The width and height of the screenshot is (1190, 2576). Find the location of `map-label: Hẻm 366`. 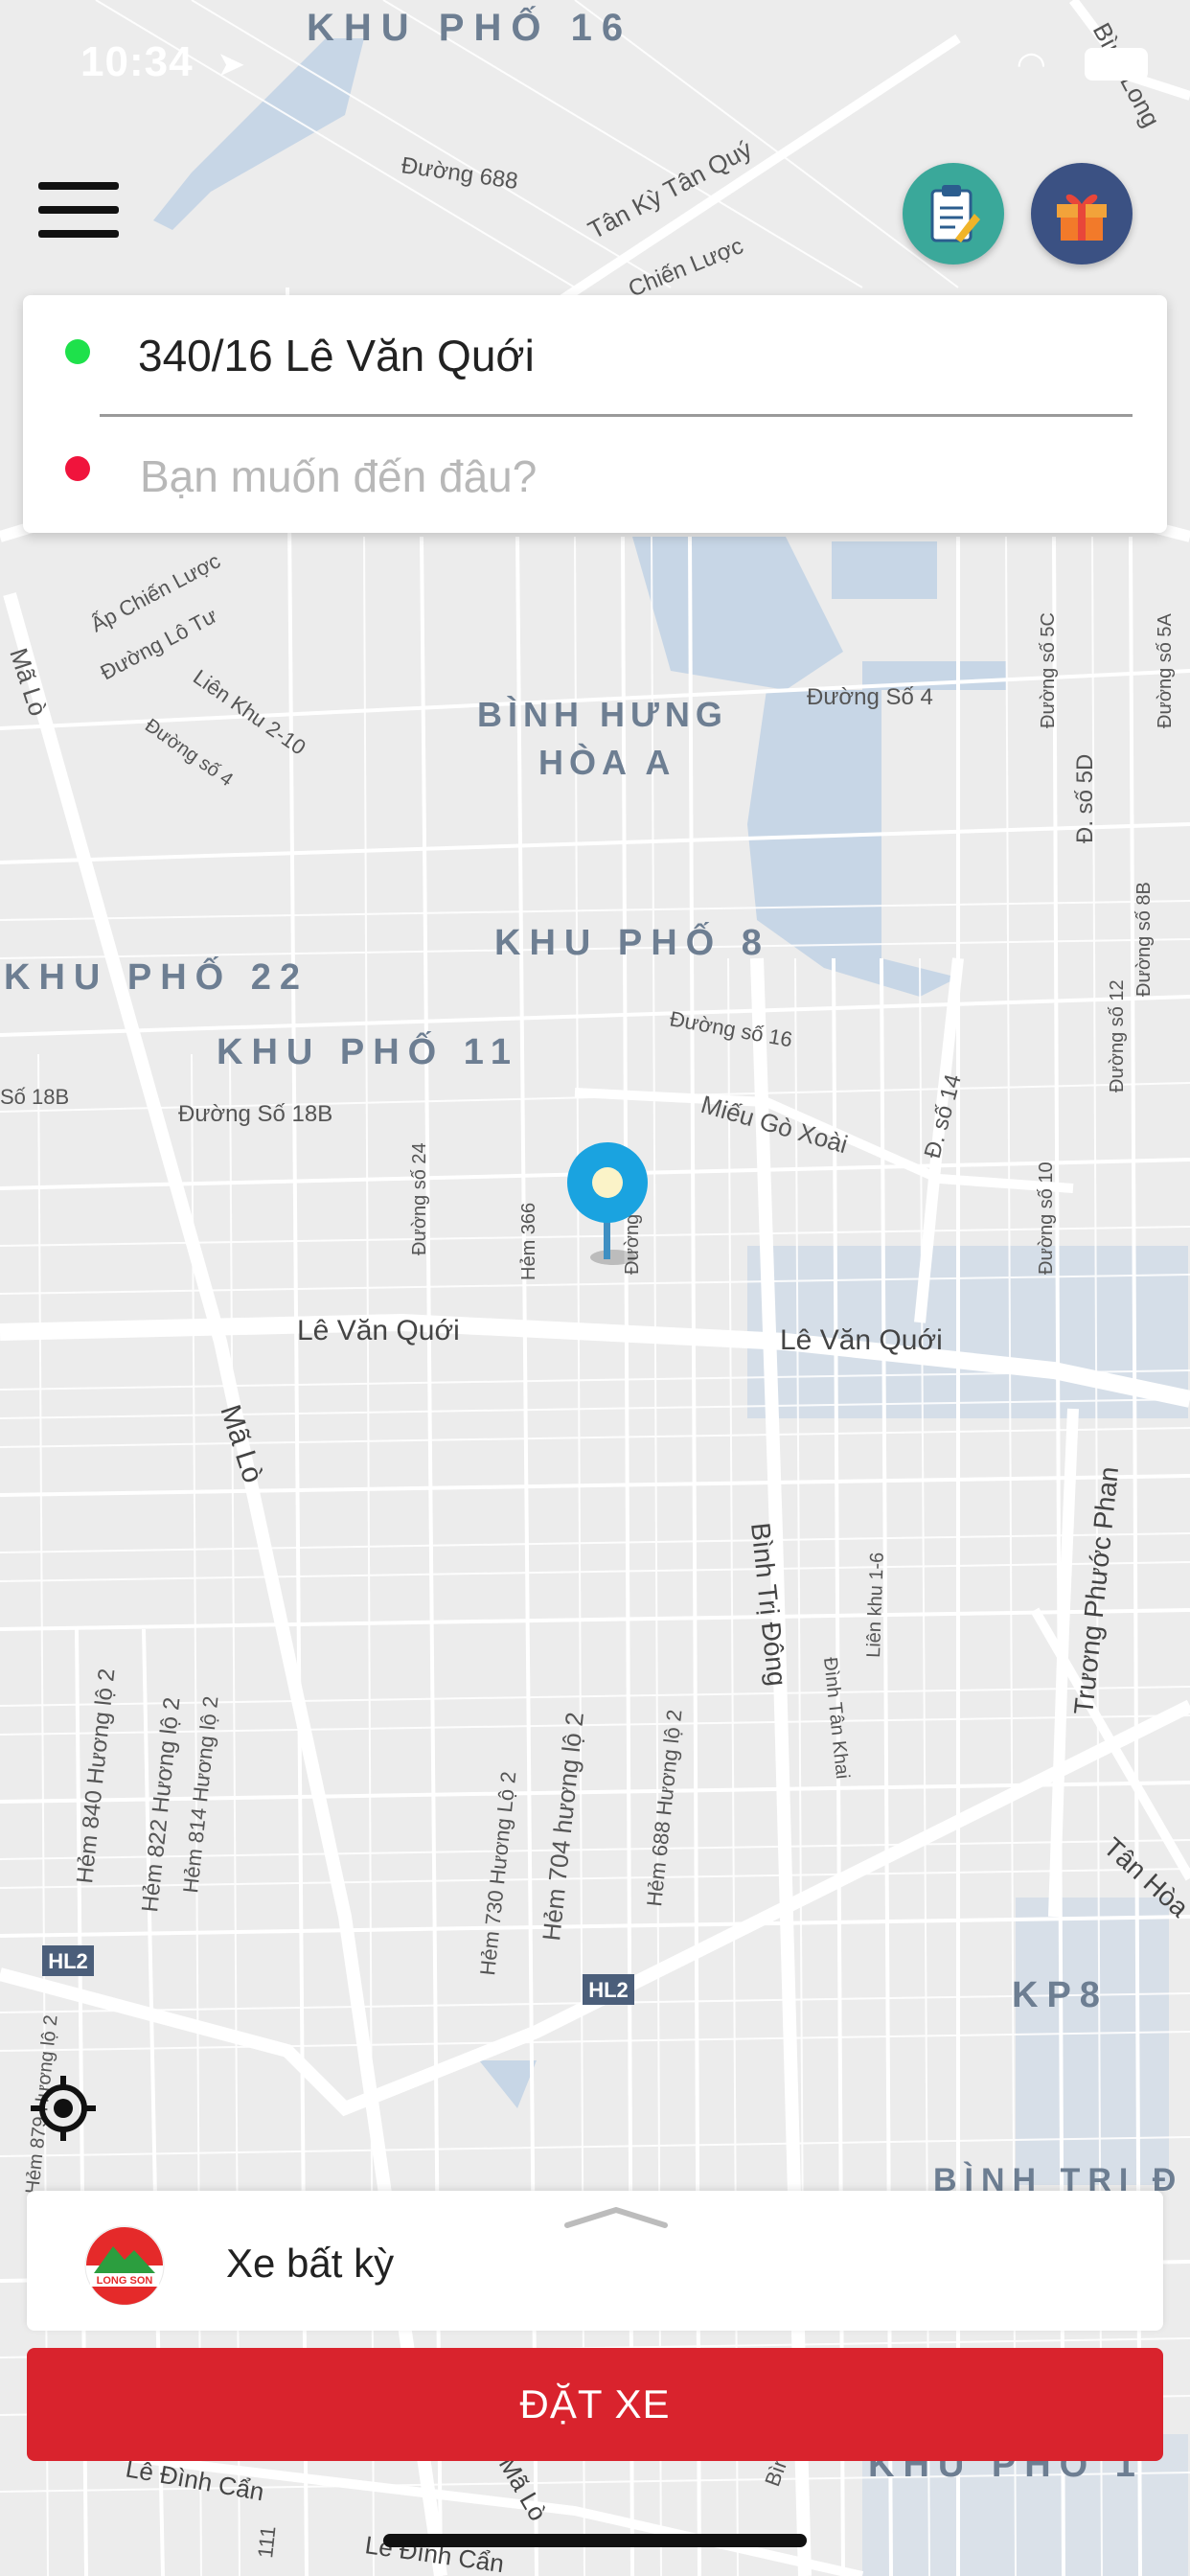

map-label: Hẻm 366 is located at coordinates (528, 1241).